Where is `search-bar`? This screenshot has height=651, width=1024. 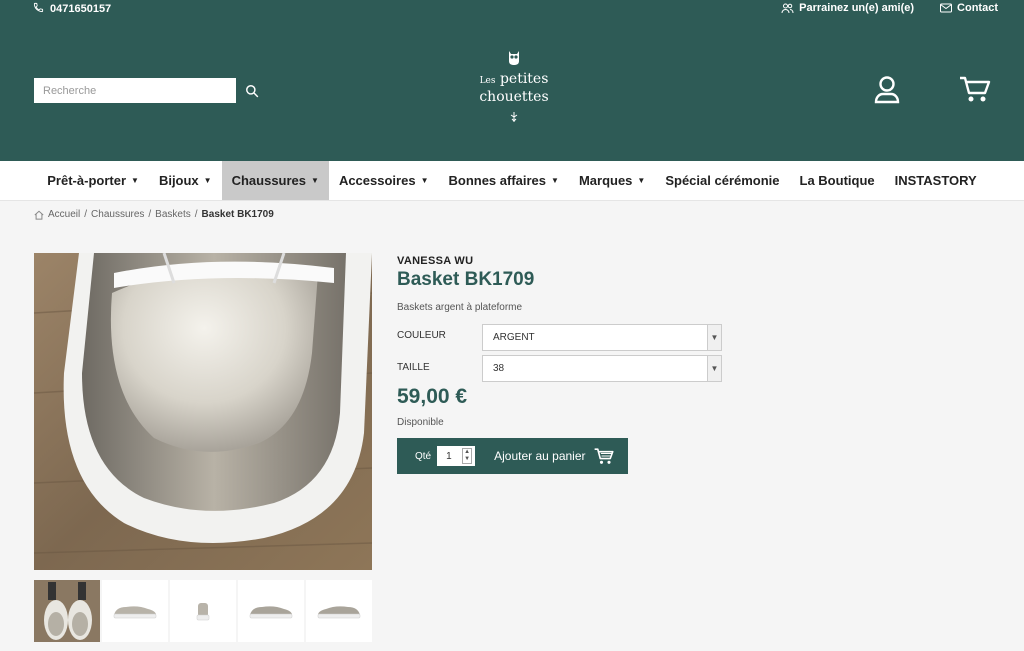
search-bar is located at coordinates (147, 90).